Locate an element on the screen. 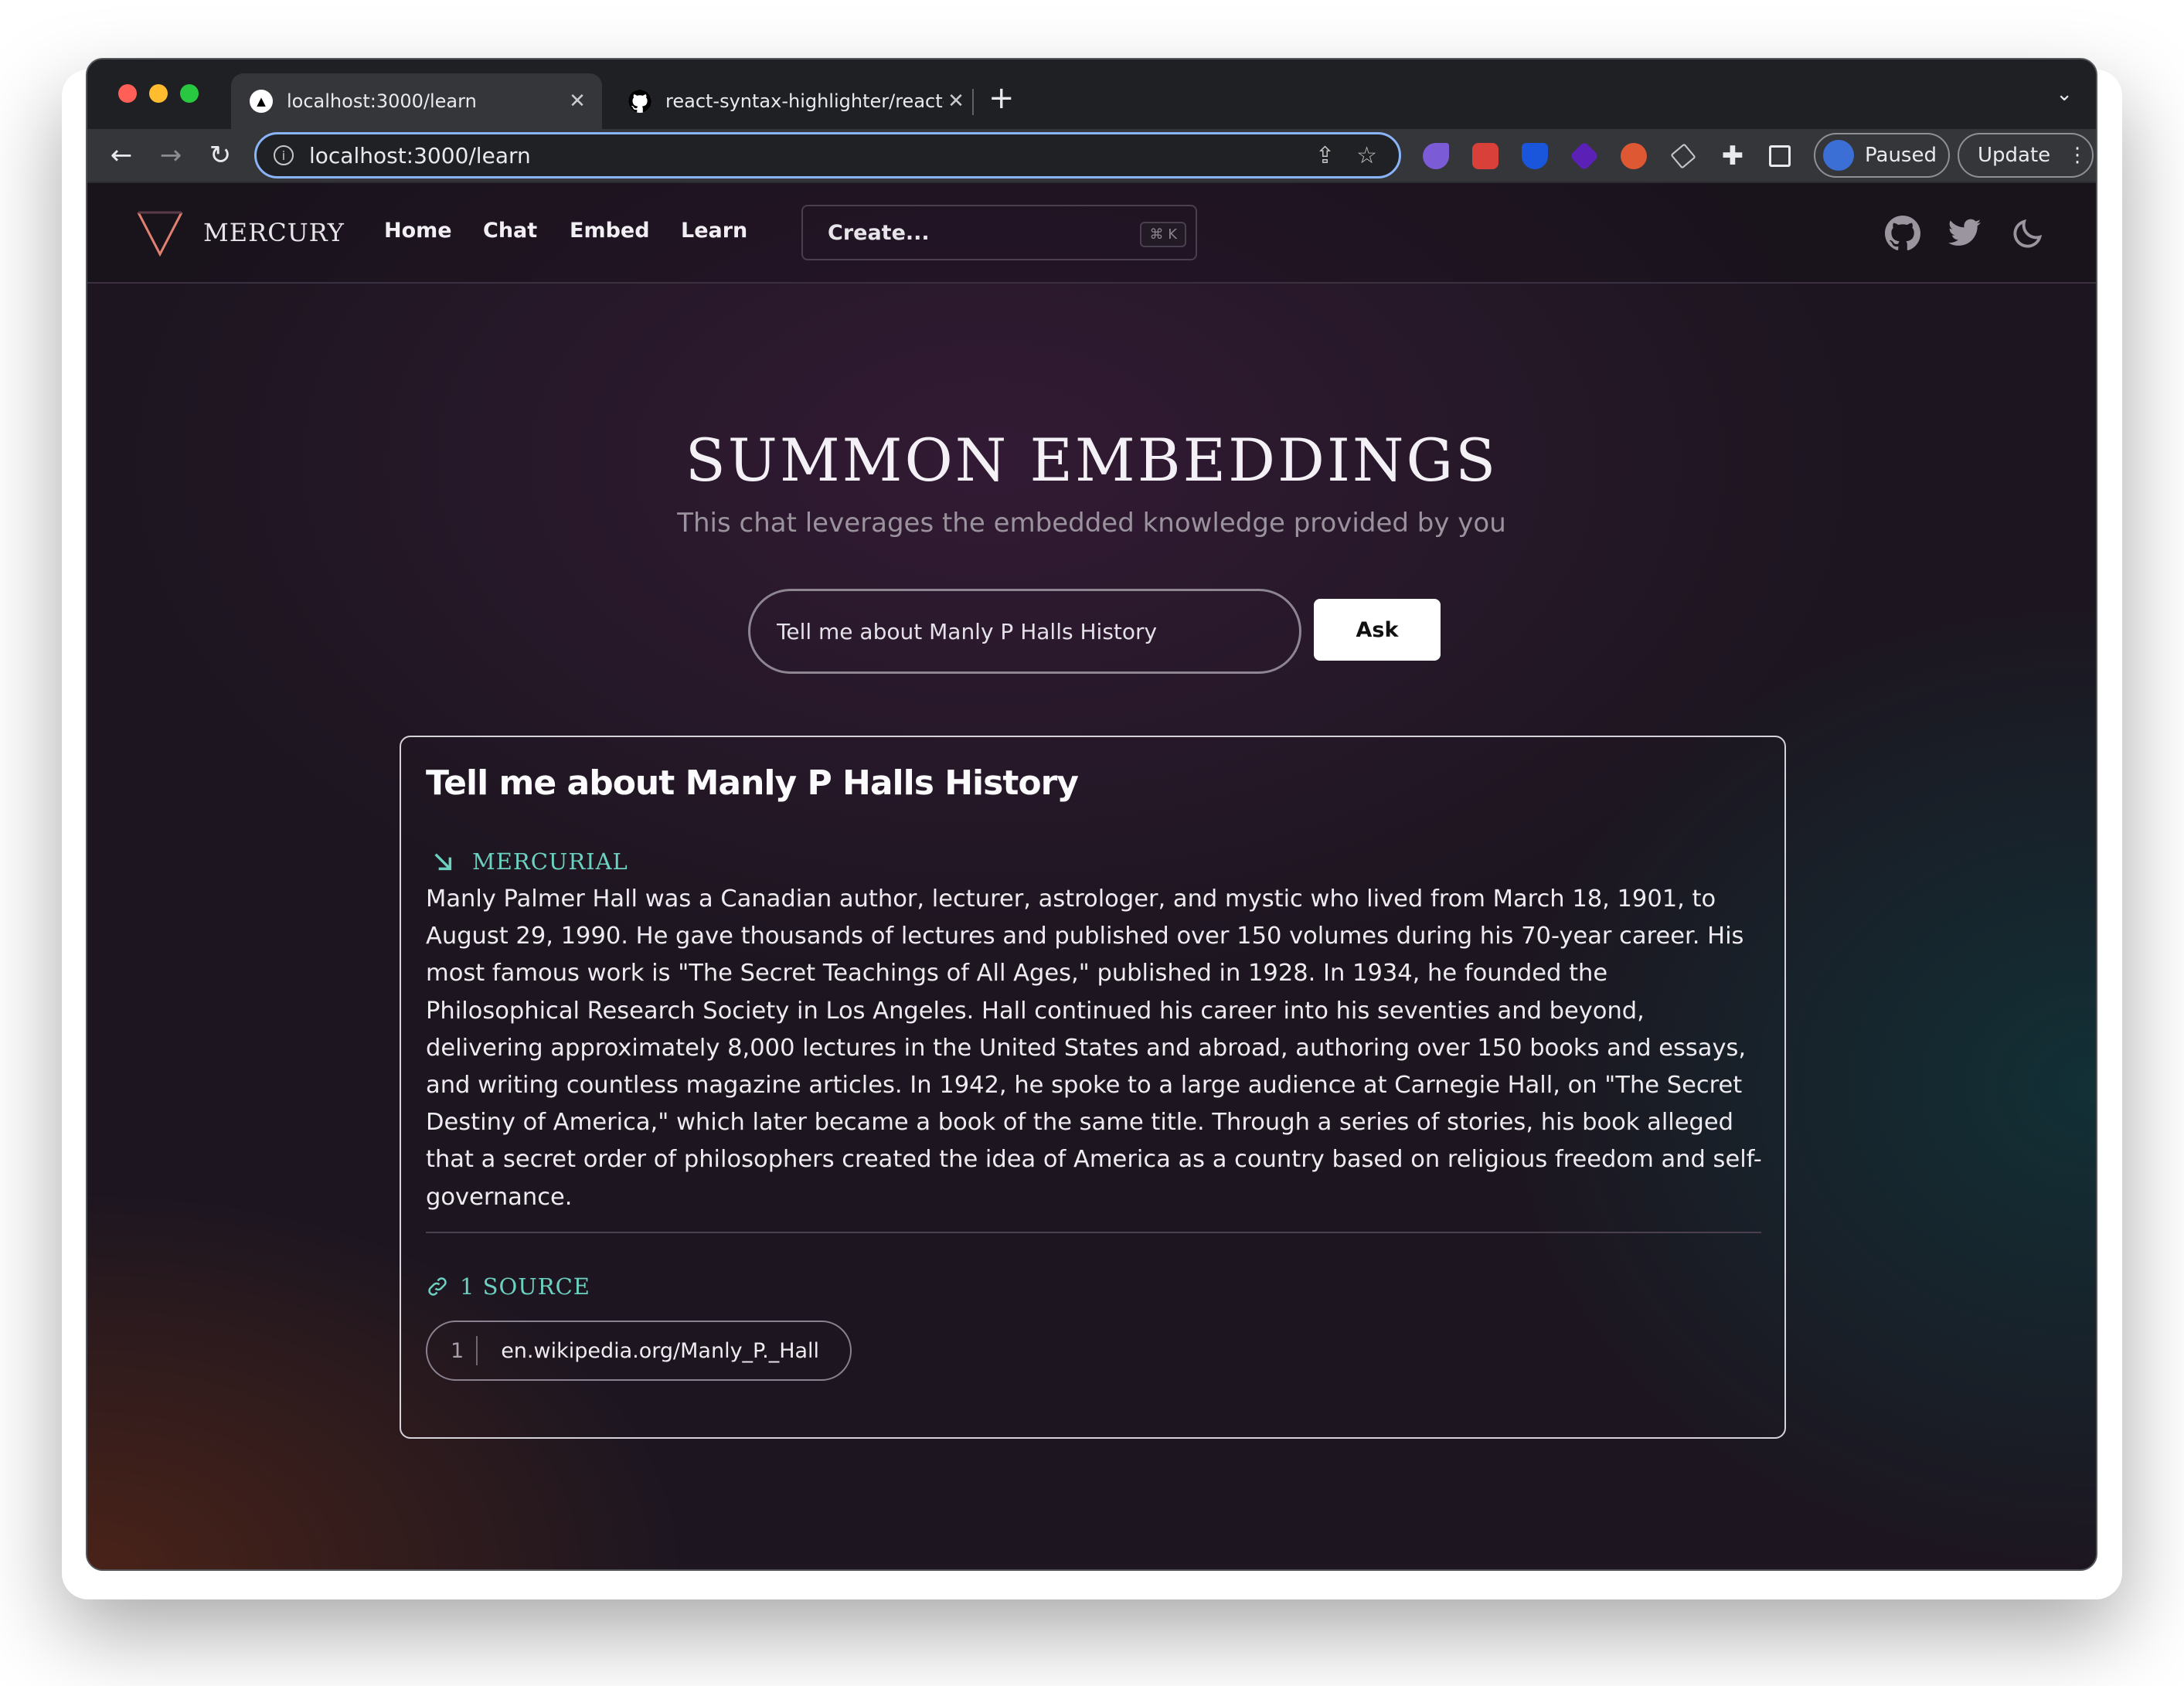 The height and width of the screenshot is (1686, 2184). avatar-icon is located at coordinates (1838, 155).